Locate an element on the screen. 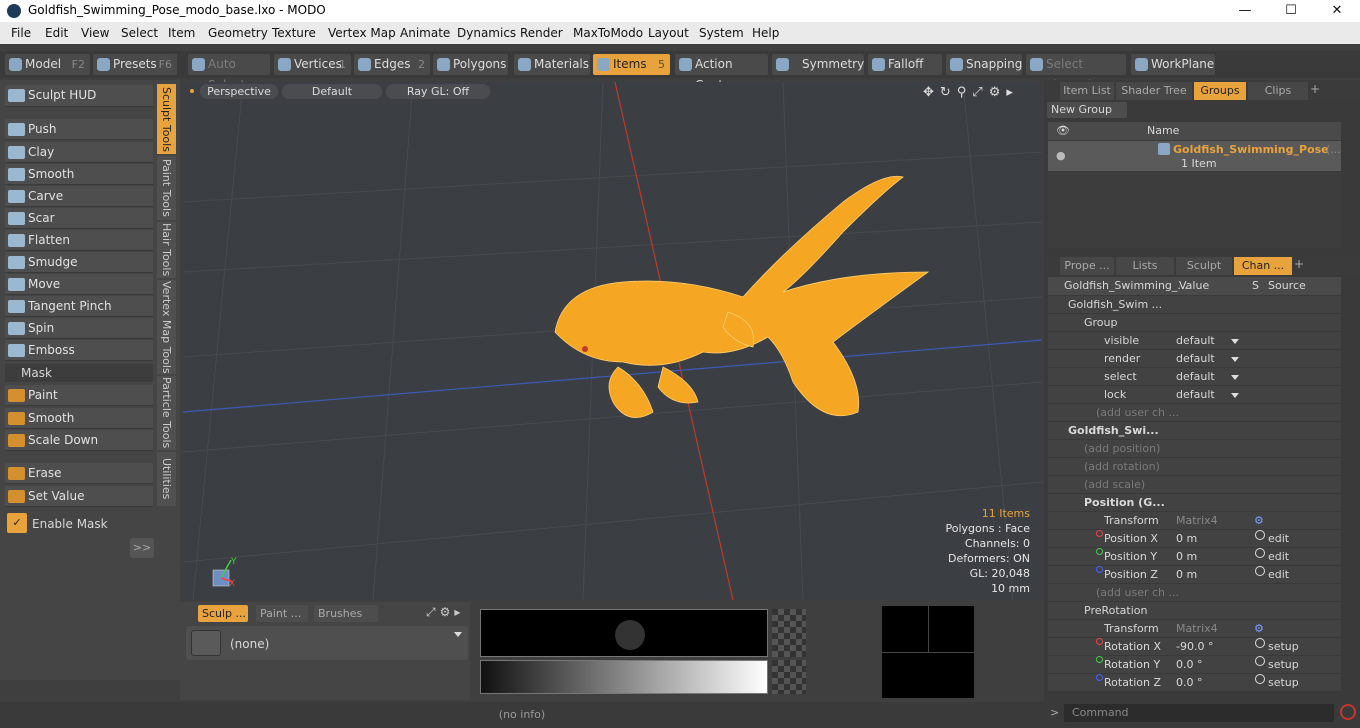 The image size is (1360, 728). perspective-dropdown: Perspective is located at coordinates (239, 91).